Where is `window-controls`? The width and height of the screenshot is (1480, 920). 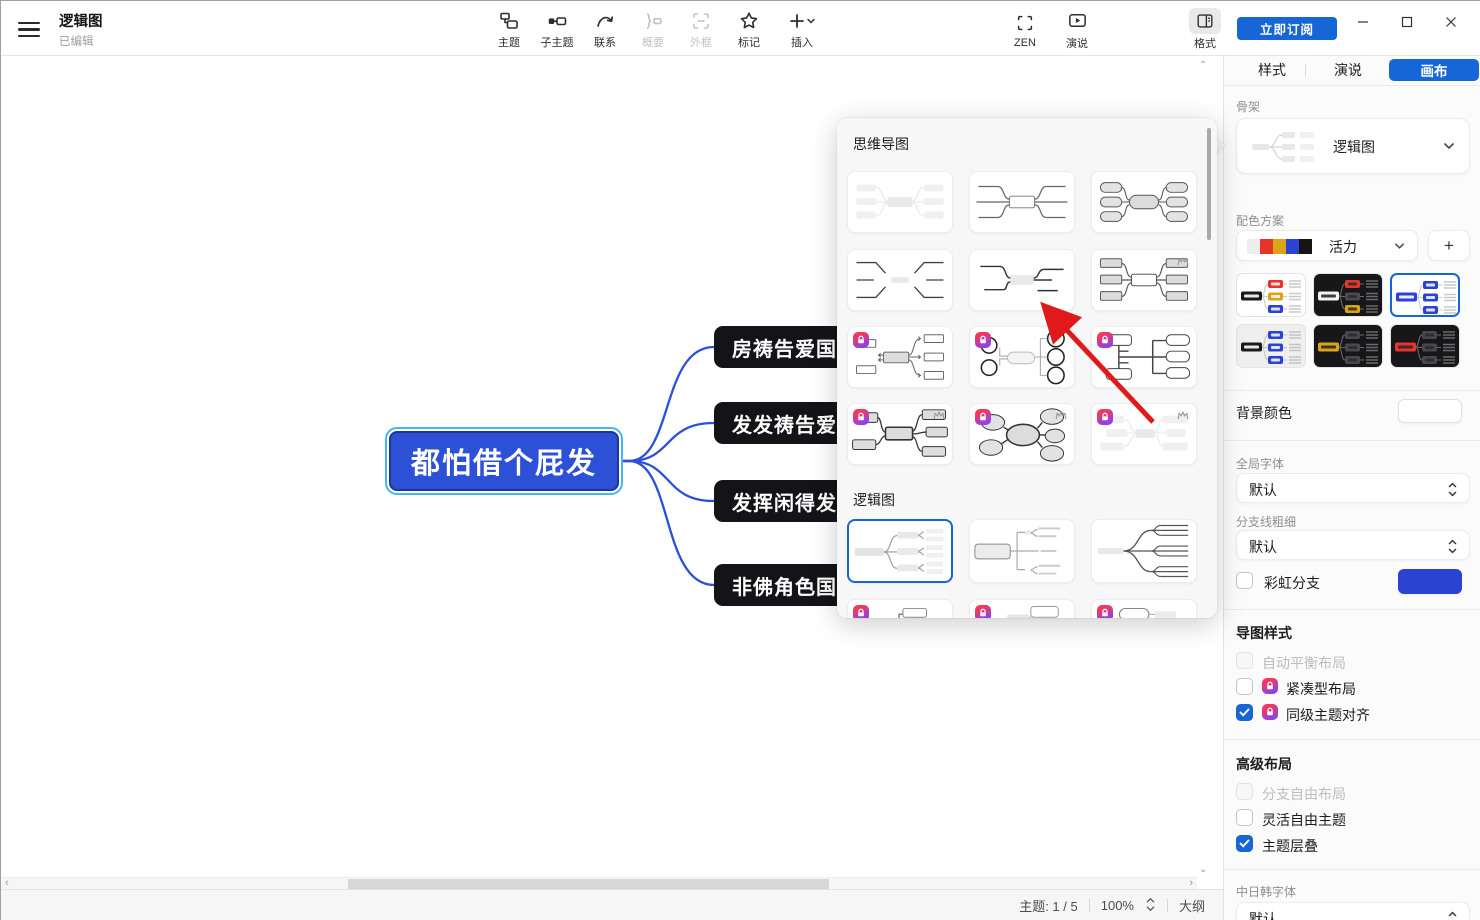 window-controls is located at coordinates (1407, 22).